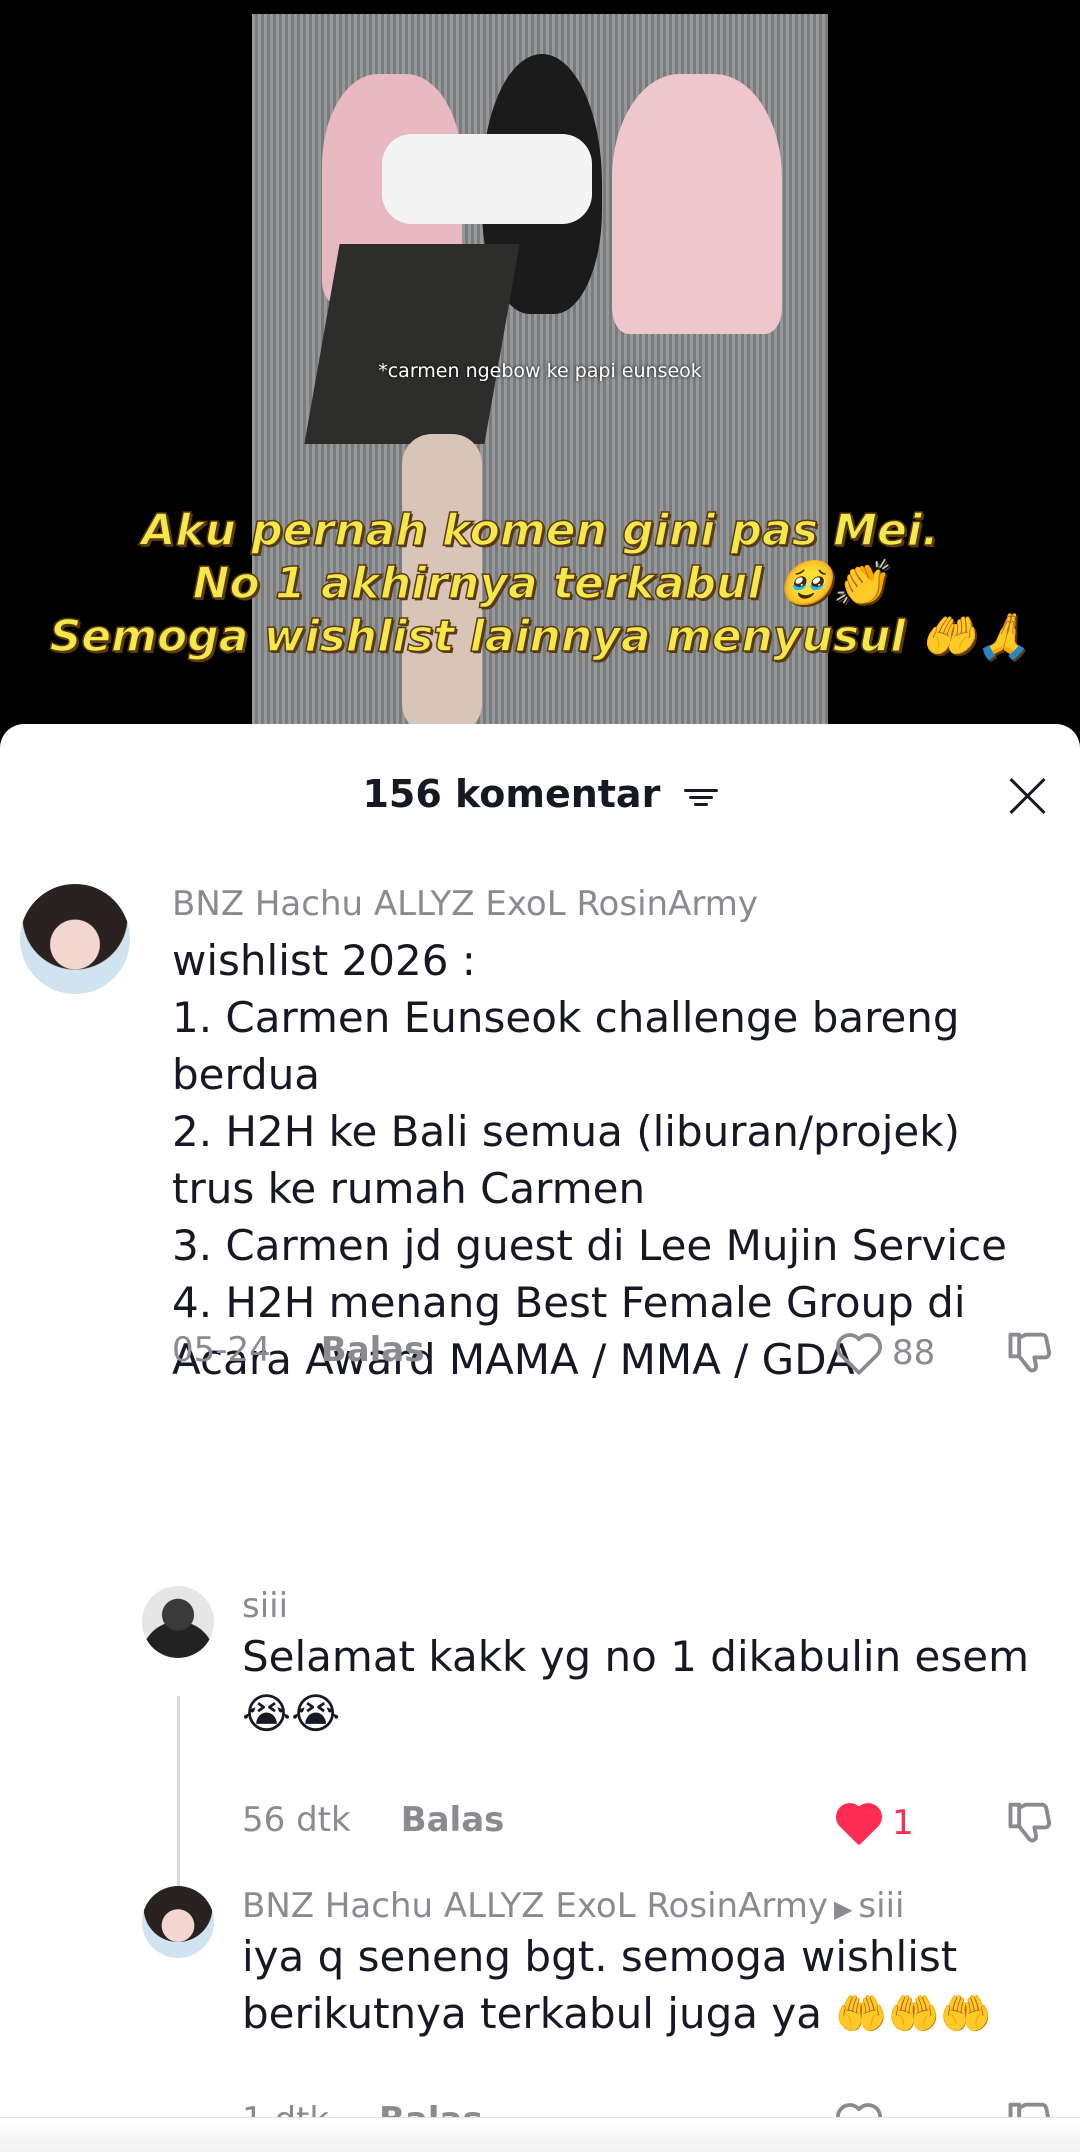 The image size is (1080, 2152). Describe the element at coordinates (697, 204) in the screenshot. I see `person-right` at that location.